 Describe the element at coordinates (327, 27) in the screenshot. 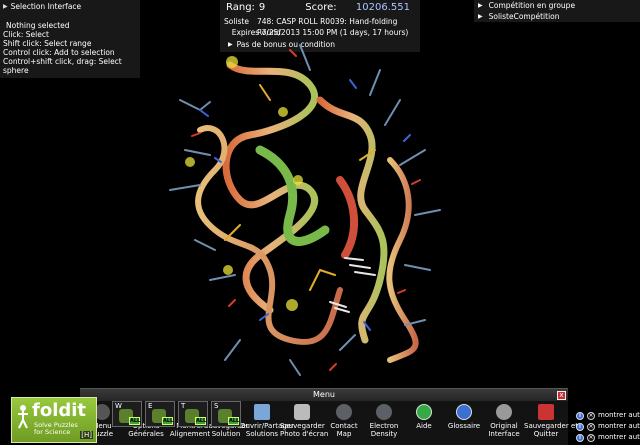

I see `puzzle-name: 748: CASP ROLL R0039: Hand-folding Round` at that location.